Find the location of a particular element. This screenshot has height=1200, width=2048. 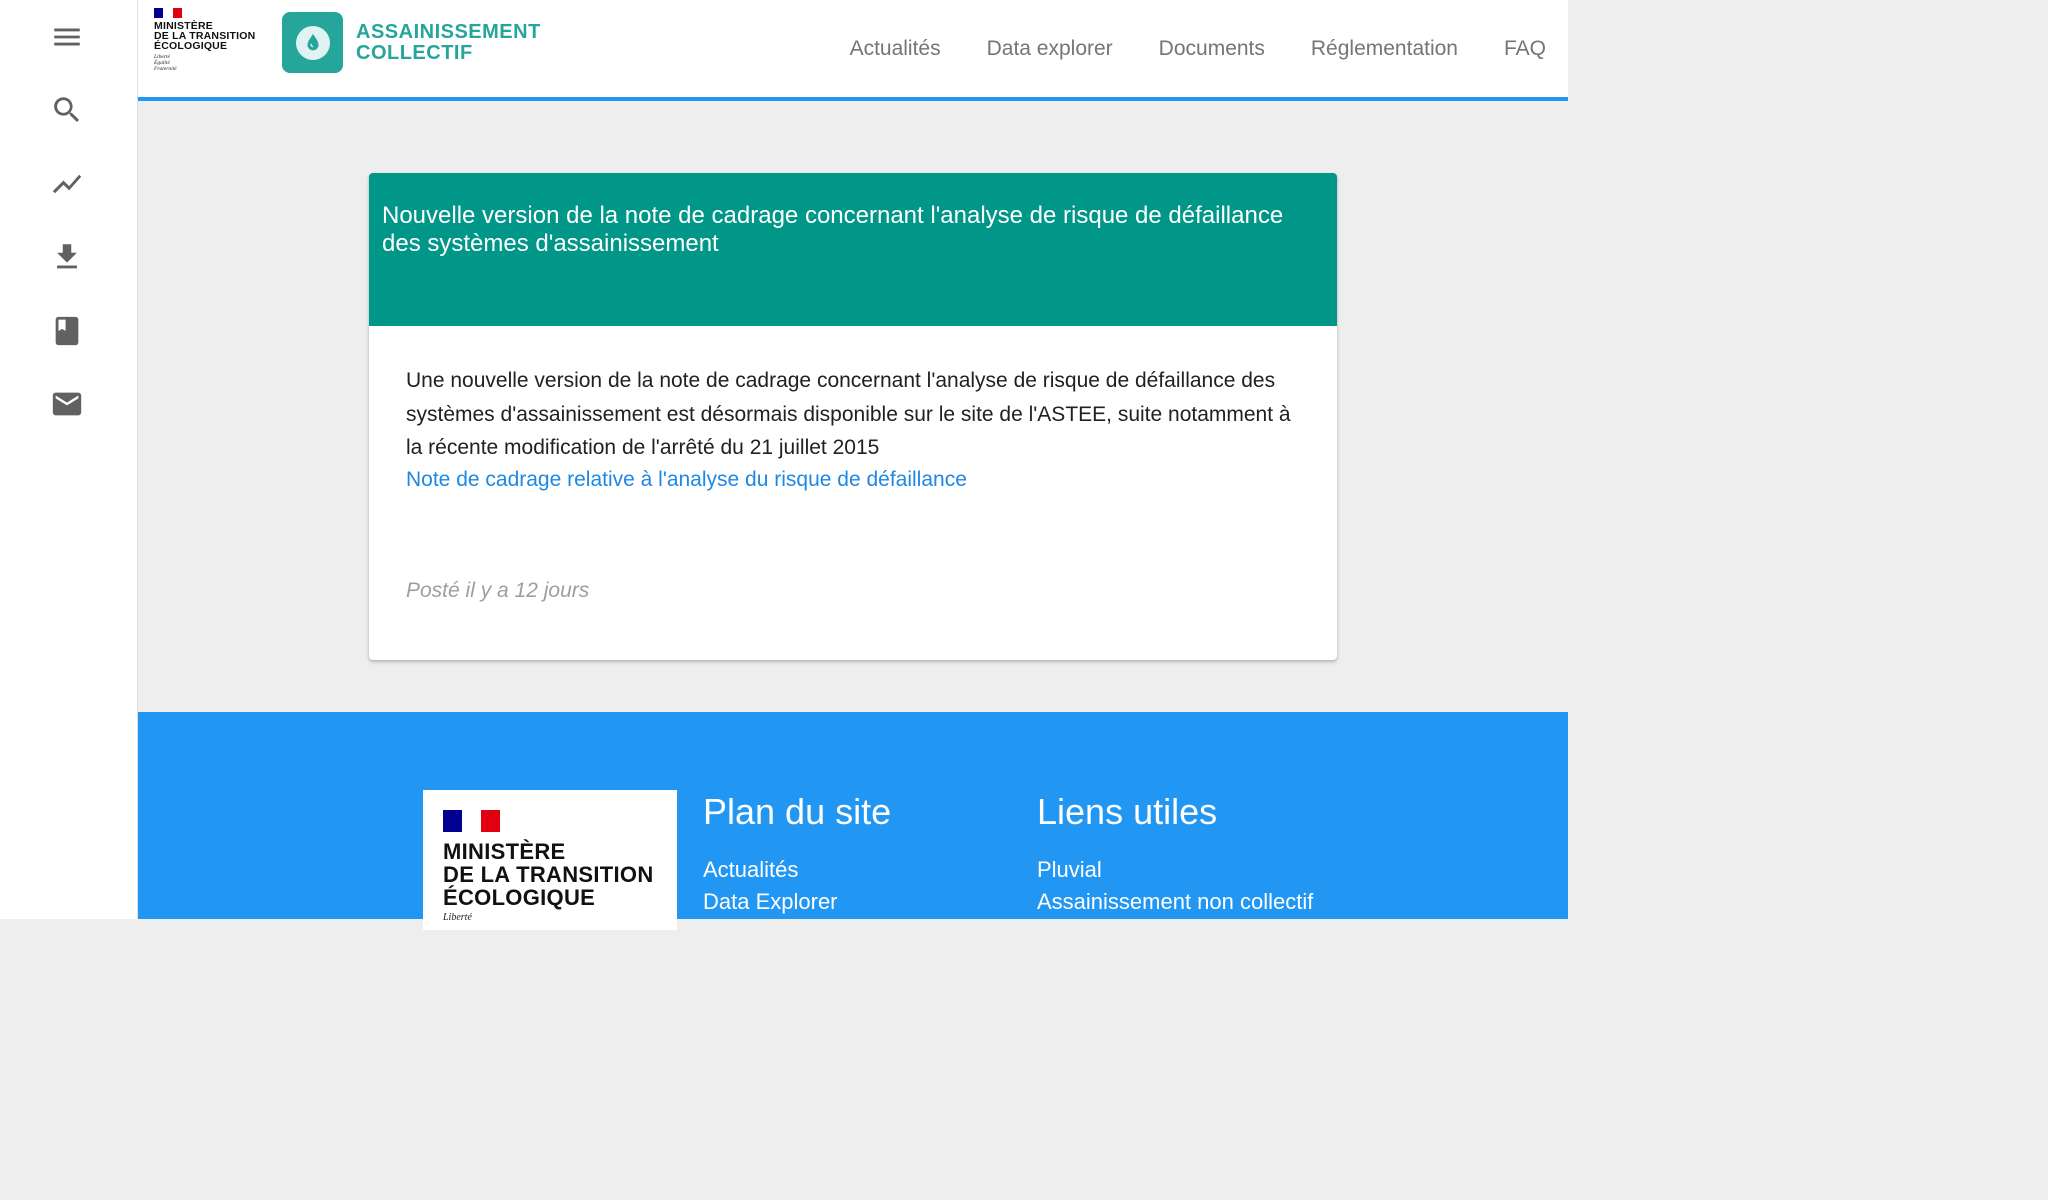

french-flag-icon is located at coordinates (168, 13).